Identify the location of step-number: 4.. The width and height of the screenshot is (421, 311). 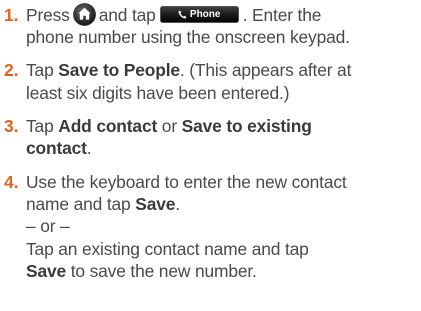
(11, 182).